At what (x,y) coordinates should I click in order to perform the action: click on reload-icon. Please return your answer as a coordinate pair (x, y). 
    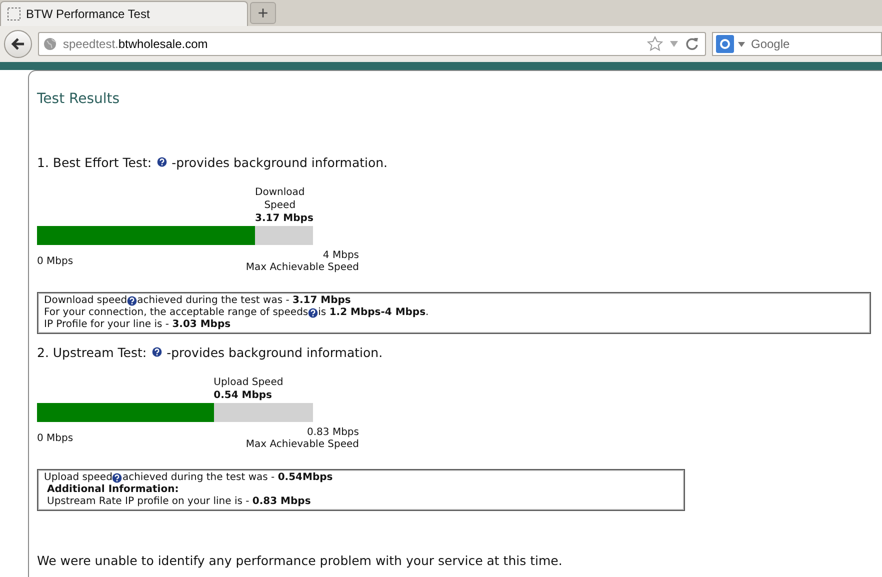
    Looking at the image, I should click on (692, 44).